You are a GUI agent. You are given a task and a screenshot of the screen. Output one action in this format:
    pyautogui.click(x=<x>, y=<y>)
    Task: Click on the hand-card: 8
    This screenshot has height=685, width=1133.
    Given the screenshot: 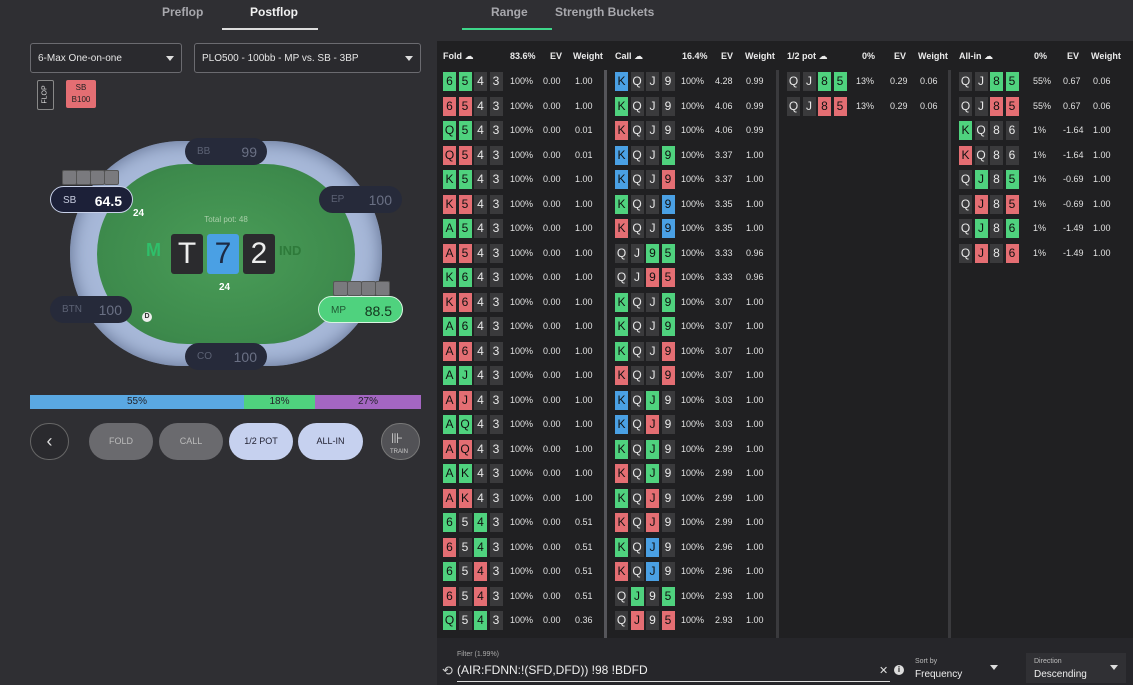 What is the action you would take?
    pyautogui.click(x=996, y=155)
    